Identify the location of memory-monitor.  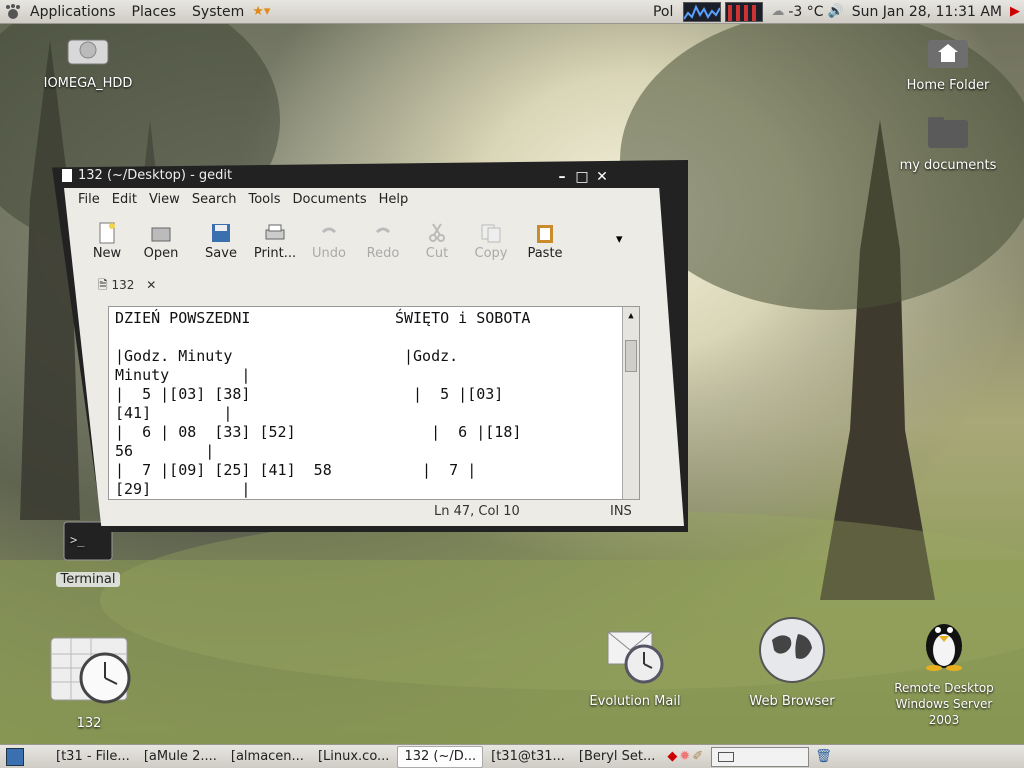
(744, 11).